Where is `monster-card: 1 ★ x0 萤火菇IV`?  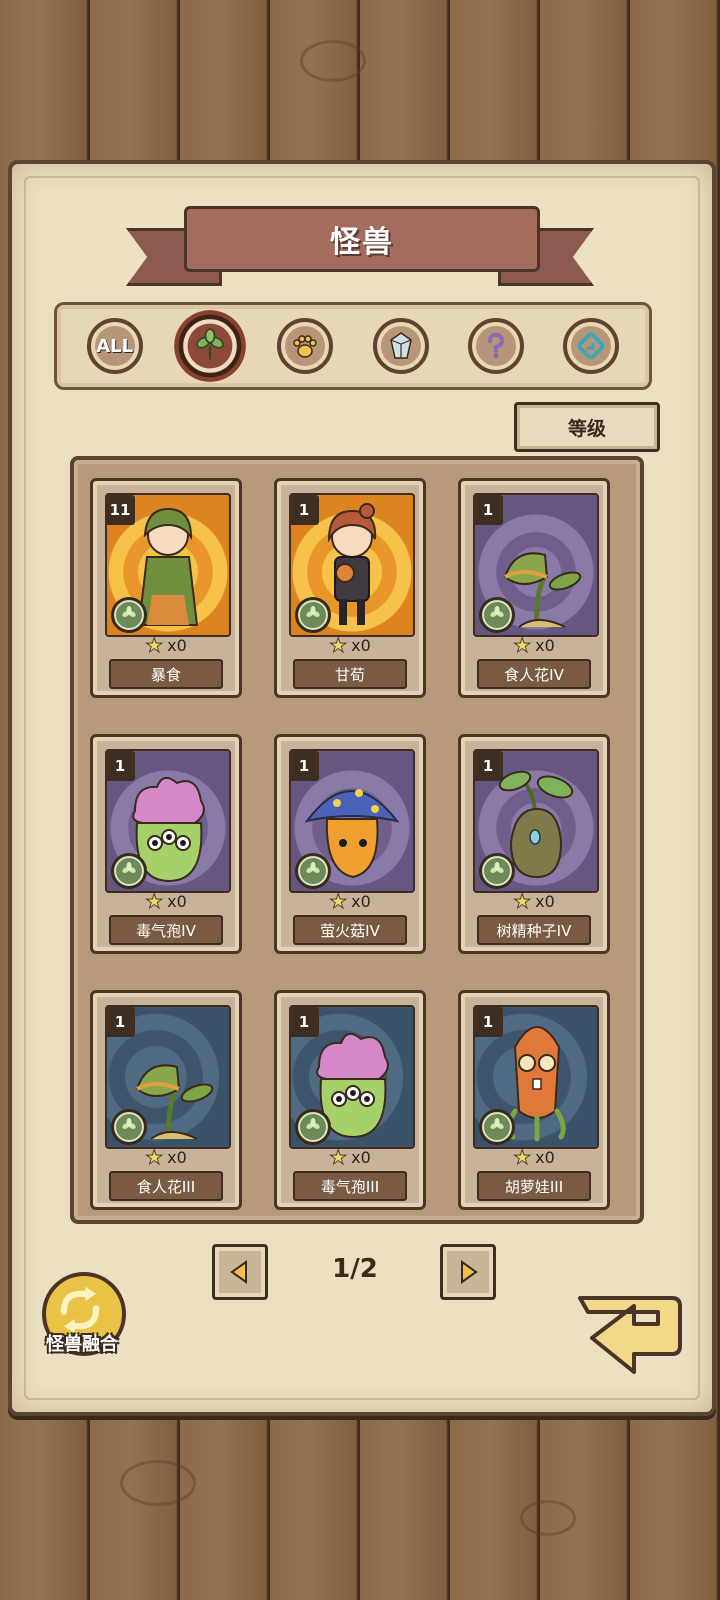 monster-card: 1 ★ x0 萤火菇IV is located at coordinates (350, 844).